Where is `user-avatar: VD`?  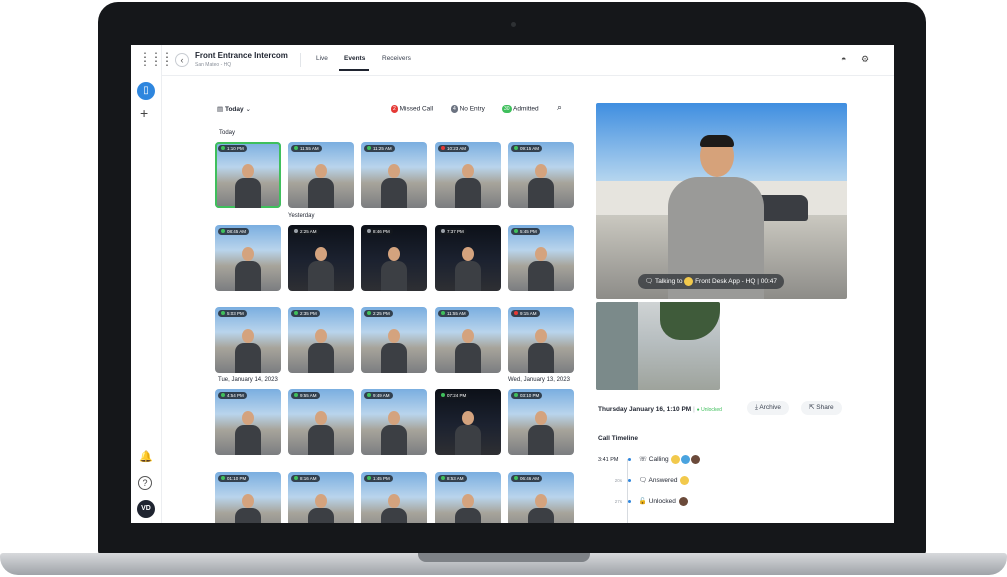 user-avatar: VD is located at coordinates (146, 509).